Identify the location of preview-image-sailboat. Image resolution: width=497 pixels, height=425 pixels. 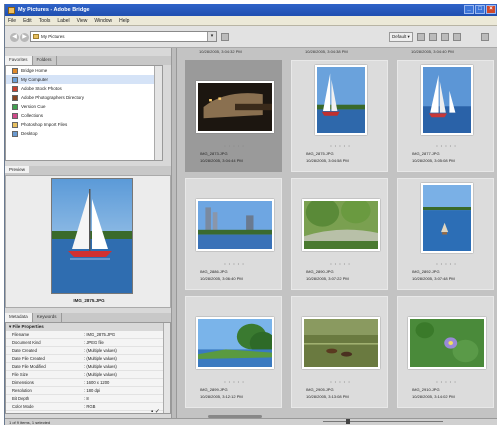
(92, 236).